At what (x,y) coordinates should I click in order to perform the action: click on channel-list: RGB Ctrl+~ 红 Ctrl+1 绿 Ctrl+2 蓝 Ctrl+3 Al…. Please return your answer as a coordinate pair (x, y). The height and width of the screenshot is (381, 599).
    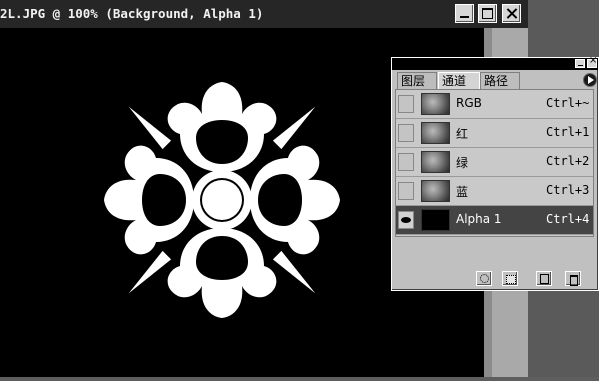
    Looking at the image, I should click on (494, 163).